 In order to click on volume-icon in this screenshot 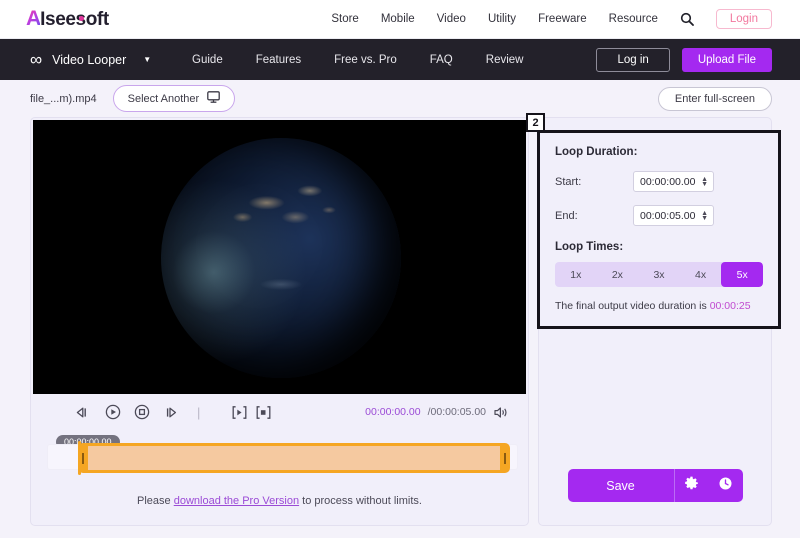, I will do `click(501, 412)`.